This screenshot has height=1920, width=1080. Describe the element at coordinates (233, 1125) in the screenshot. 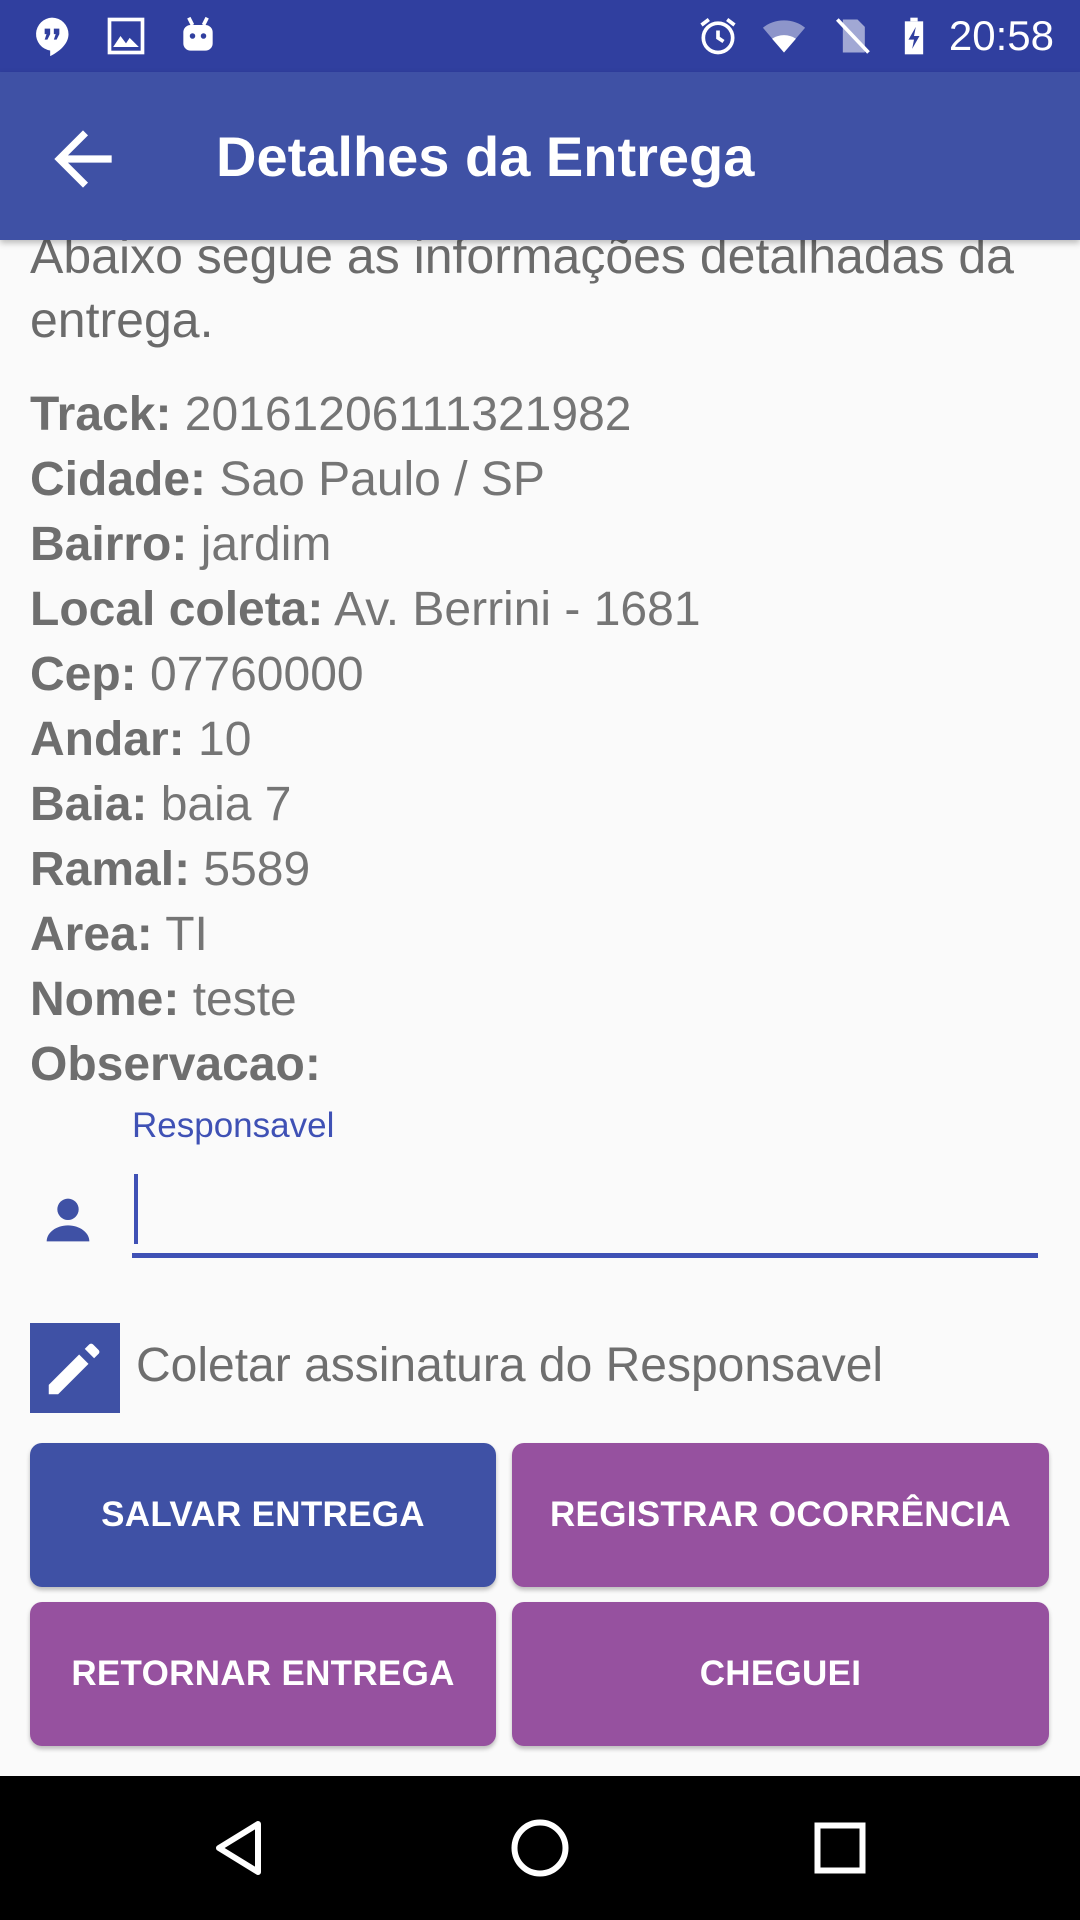

I see `responsavel-label: Responsavel` at that location.